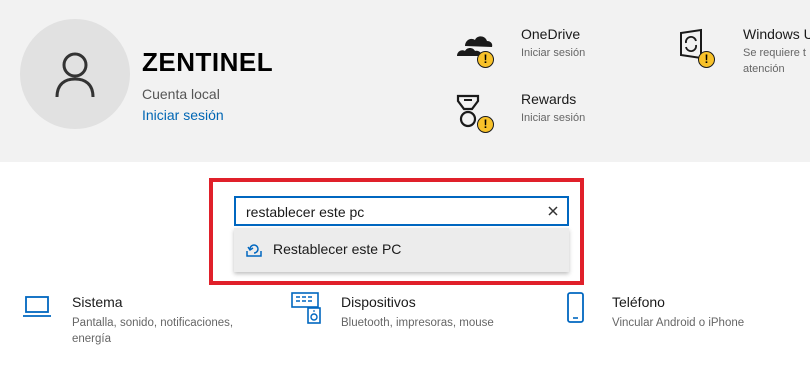  What do you see at coordinates (678, 323) in the screenshot?
I see `category-description: Vincular Android o iPhone` at bounding box center [678, 323].